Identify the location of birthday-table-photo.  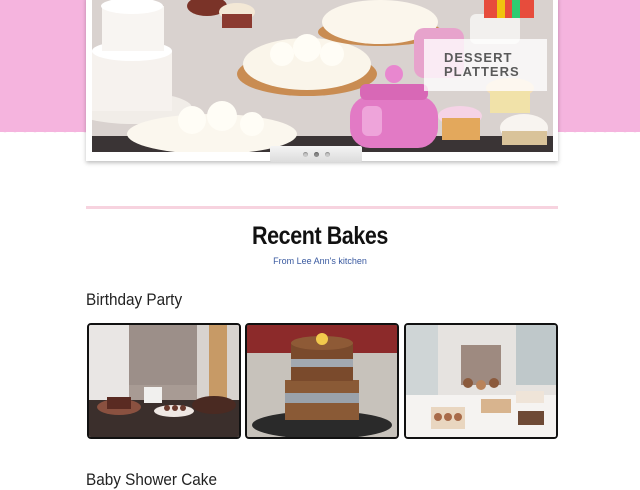
(164, 381).